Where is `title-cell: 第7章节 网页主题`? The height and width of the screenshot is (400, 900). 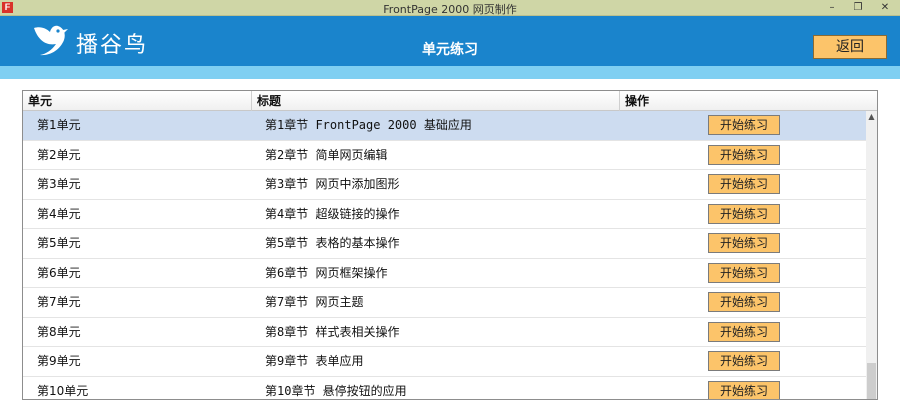 title-cell: 第7章节 网页主题 is located at coordinates (314, 302).